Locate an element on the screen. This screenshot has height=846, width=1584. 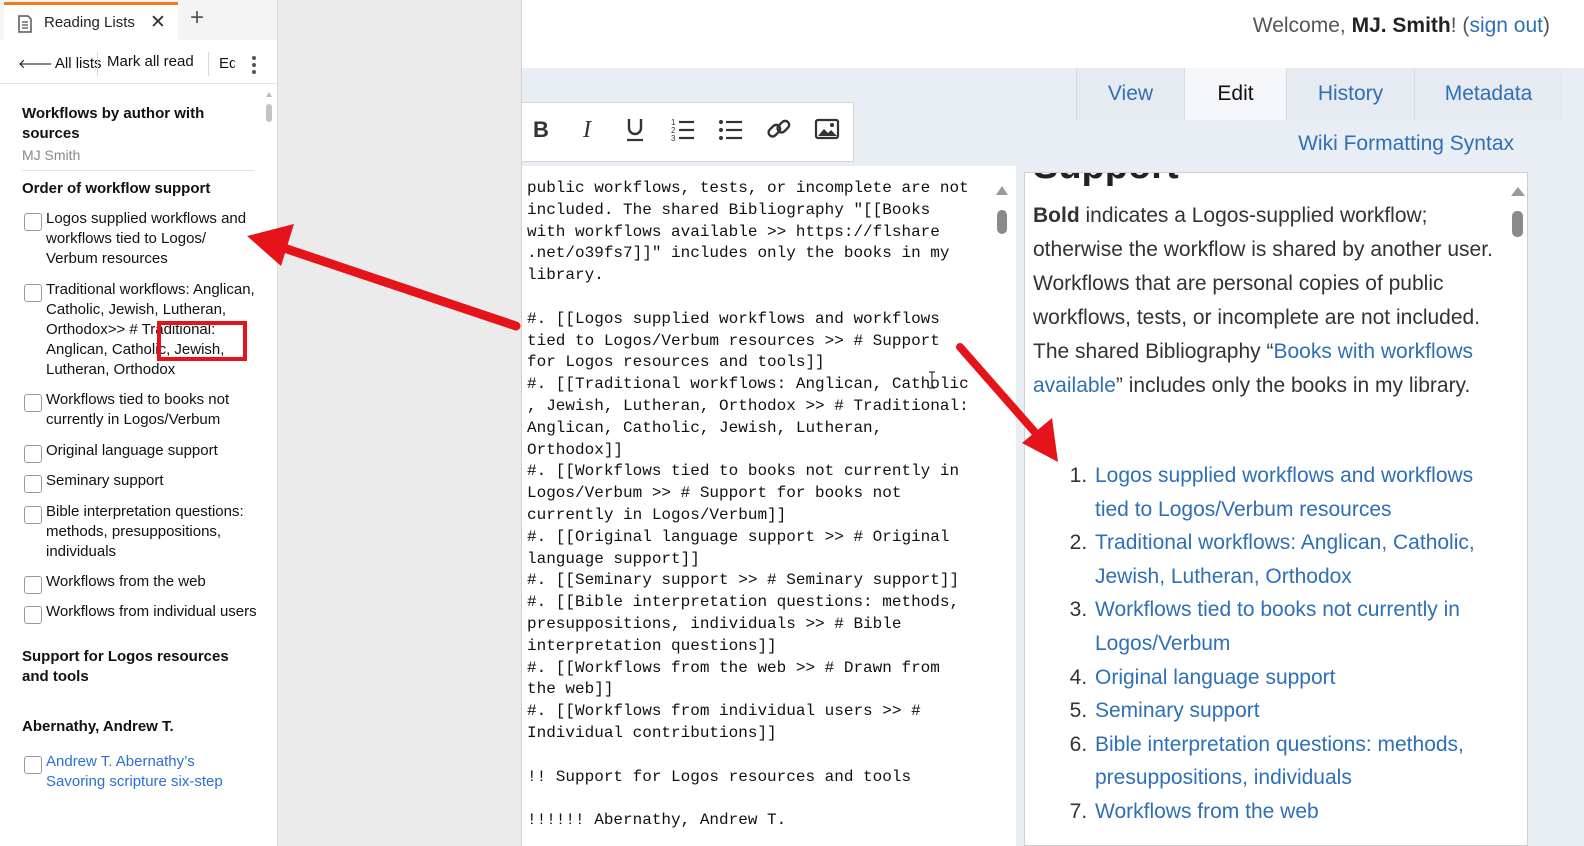
preview-list-item: Original language support is located at coordinates (1298, 678).